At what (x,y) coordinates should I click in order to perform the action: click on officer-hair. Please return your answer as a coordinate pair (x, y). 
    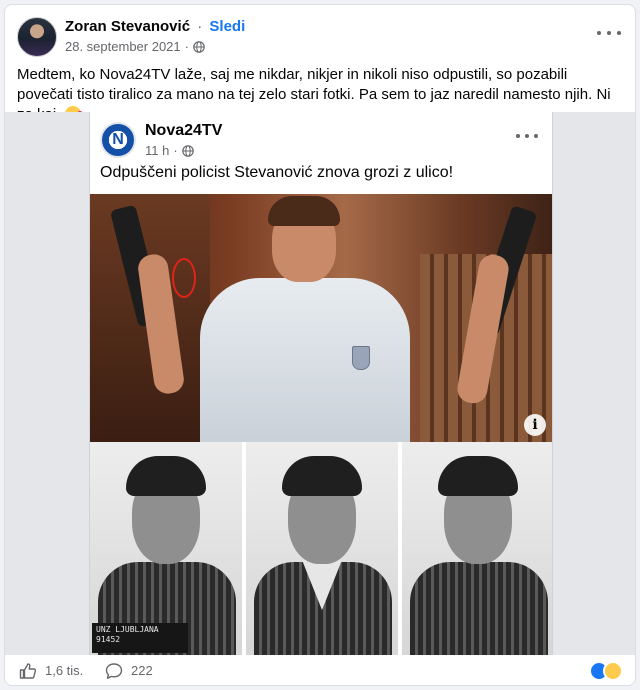
    Looking at the image, I should click on (304, 211).